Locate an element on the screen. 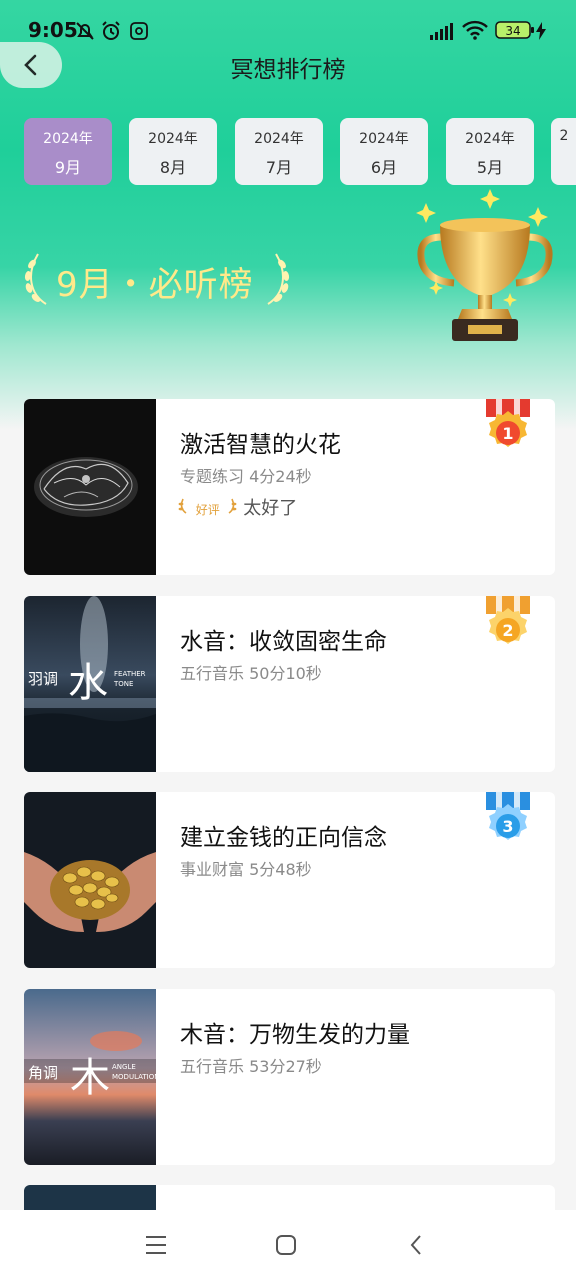 The width and height of the screenshot is (576, 1280). back-nav-icon is located at coordinates (416, 1245).